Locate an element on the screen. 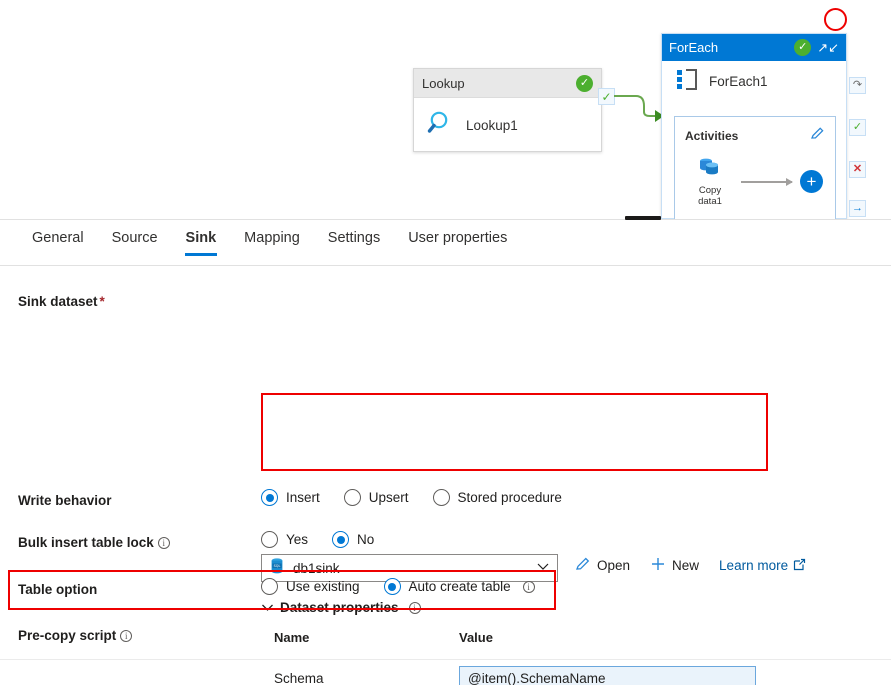 This screenshot has height=685, width=891. learn-more-label: Learn more is located at coordinates (754, 565).